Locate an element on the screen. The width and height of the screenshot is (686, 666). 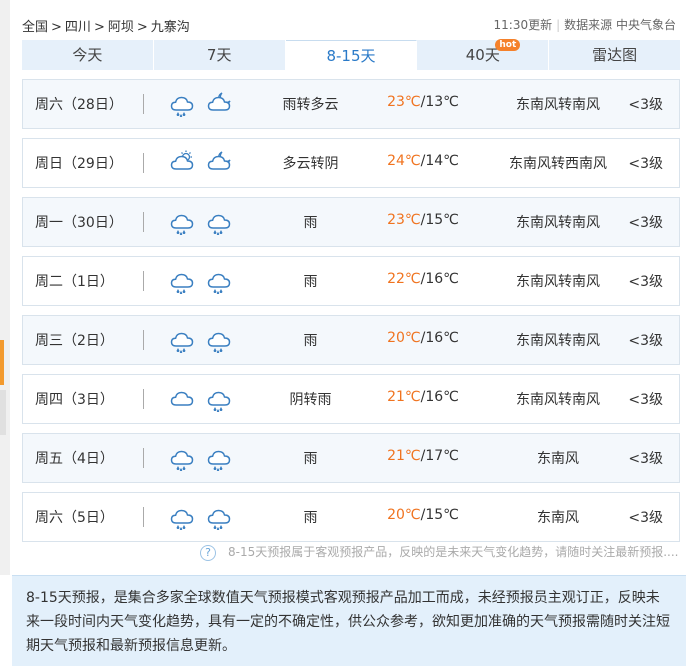
tab-40-days: 40天 hot is located at coordinates (483, 54).